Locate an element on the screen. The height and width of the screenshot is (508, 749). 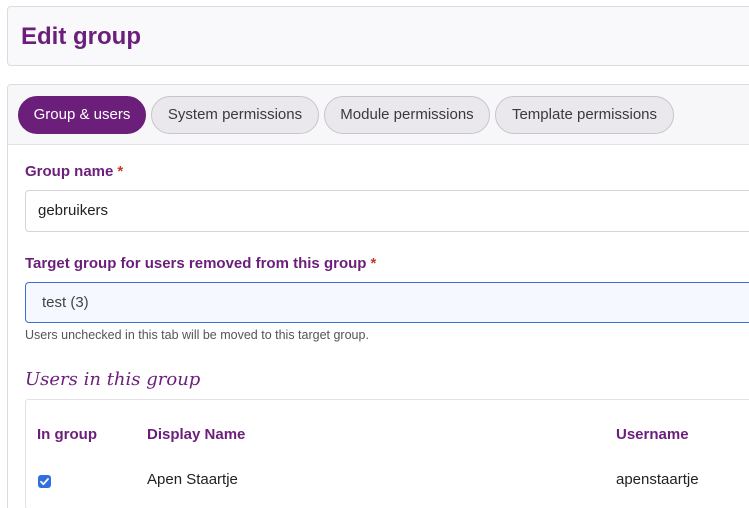
tab-group-users: Group & users is located at coordinates (82, 115).